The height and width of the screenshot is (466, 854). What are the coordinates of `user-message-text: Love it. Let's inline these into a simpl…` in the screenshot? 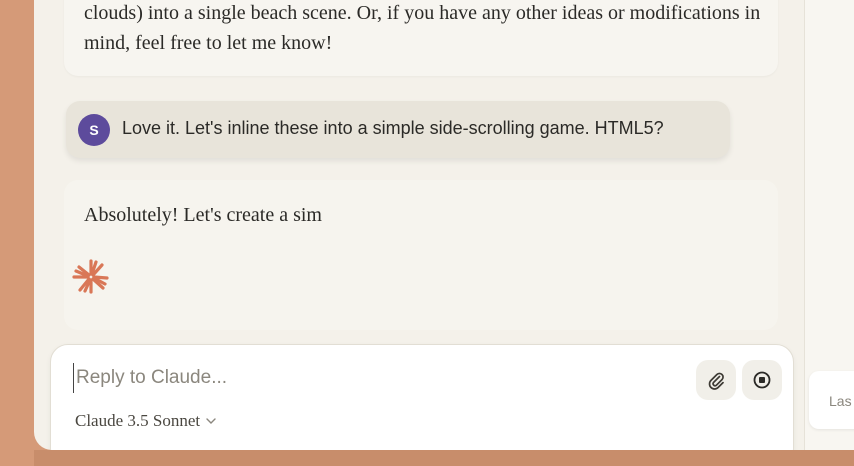 It's located at (393, 128).